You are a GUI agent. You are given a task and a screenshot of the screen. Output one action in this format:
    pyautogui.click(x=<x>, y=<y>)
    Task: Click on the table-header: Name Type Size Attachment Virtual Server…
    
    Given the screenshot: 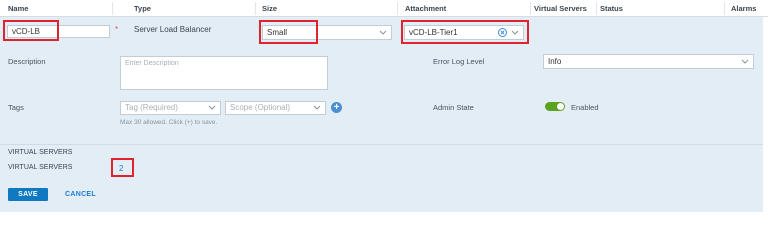 What is the action you would take?
    pyautogui.click(x=384, y=8)
    